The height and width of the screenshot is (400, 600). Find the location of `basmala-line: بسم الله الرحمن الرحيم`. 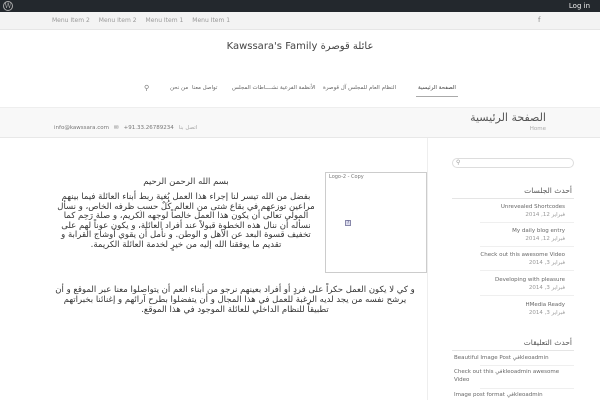

basmala-line: بسم الله الرحمن الرحيم is located at coordinates (186, 182).